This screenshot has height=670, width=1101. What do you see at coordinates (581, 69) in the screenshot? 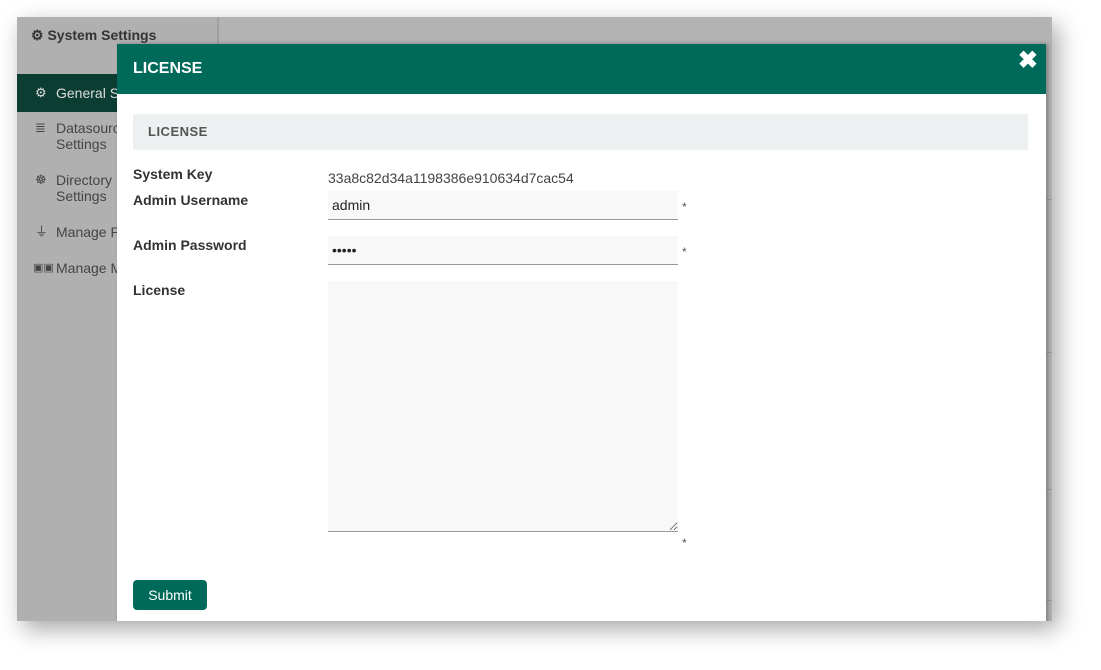
I see `modal-header: LICENSE ✖` at bounding box center [581, 69].